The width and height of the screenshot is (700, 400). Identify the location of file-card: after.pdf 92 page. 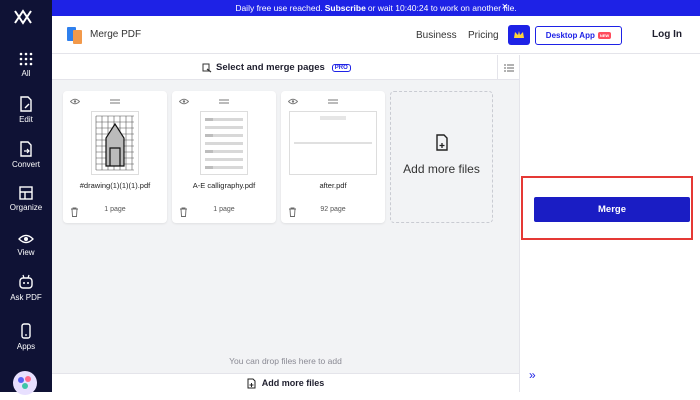
(333, 157).